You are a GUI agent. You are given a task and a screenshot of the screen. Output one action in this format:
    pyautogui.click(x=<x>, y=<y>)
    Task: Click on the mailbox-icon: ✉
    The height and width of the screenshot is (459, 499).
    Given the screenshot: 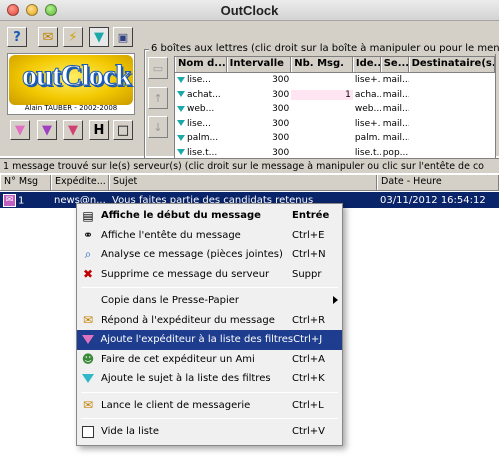 What is the action you would take?
    pyautogui.click(x=48, y=37)
    